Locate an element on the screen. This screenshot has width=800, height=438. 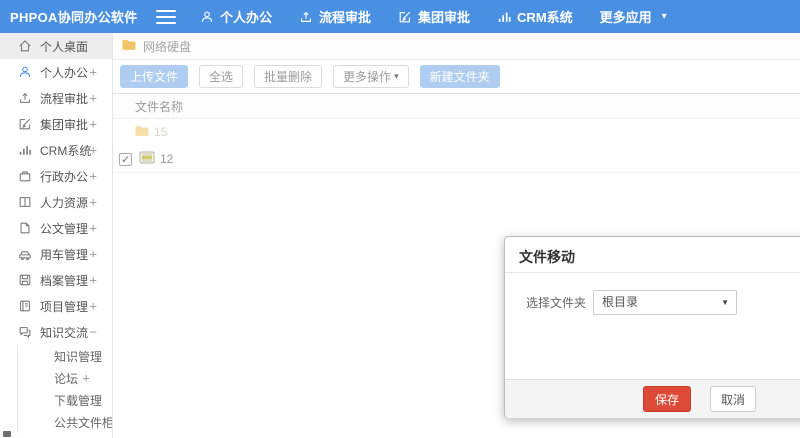
table-row-folder-15: 15 is located at coordinates (456, 132).